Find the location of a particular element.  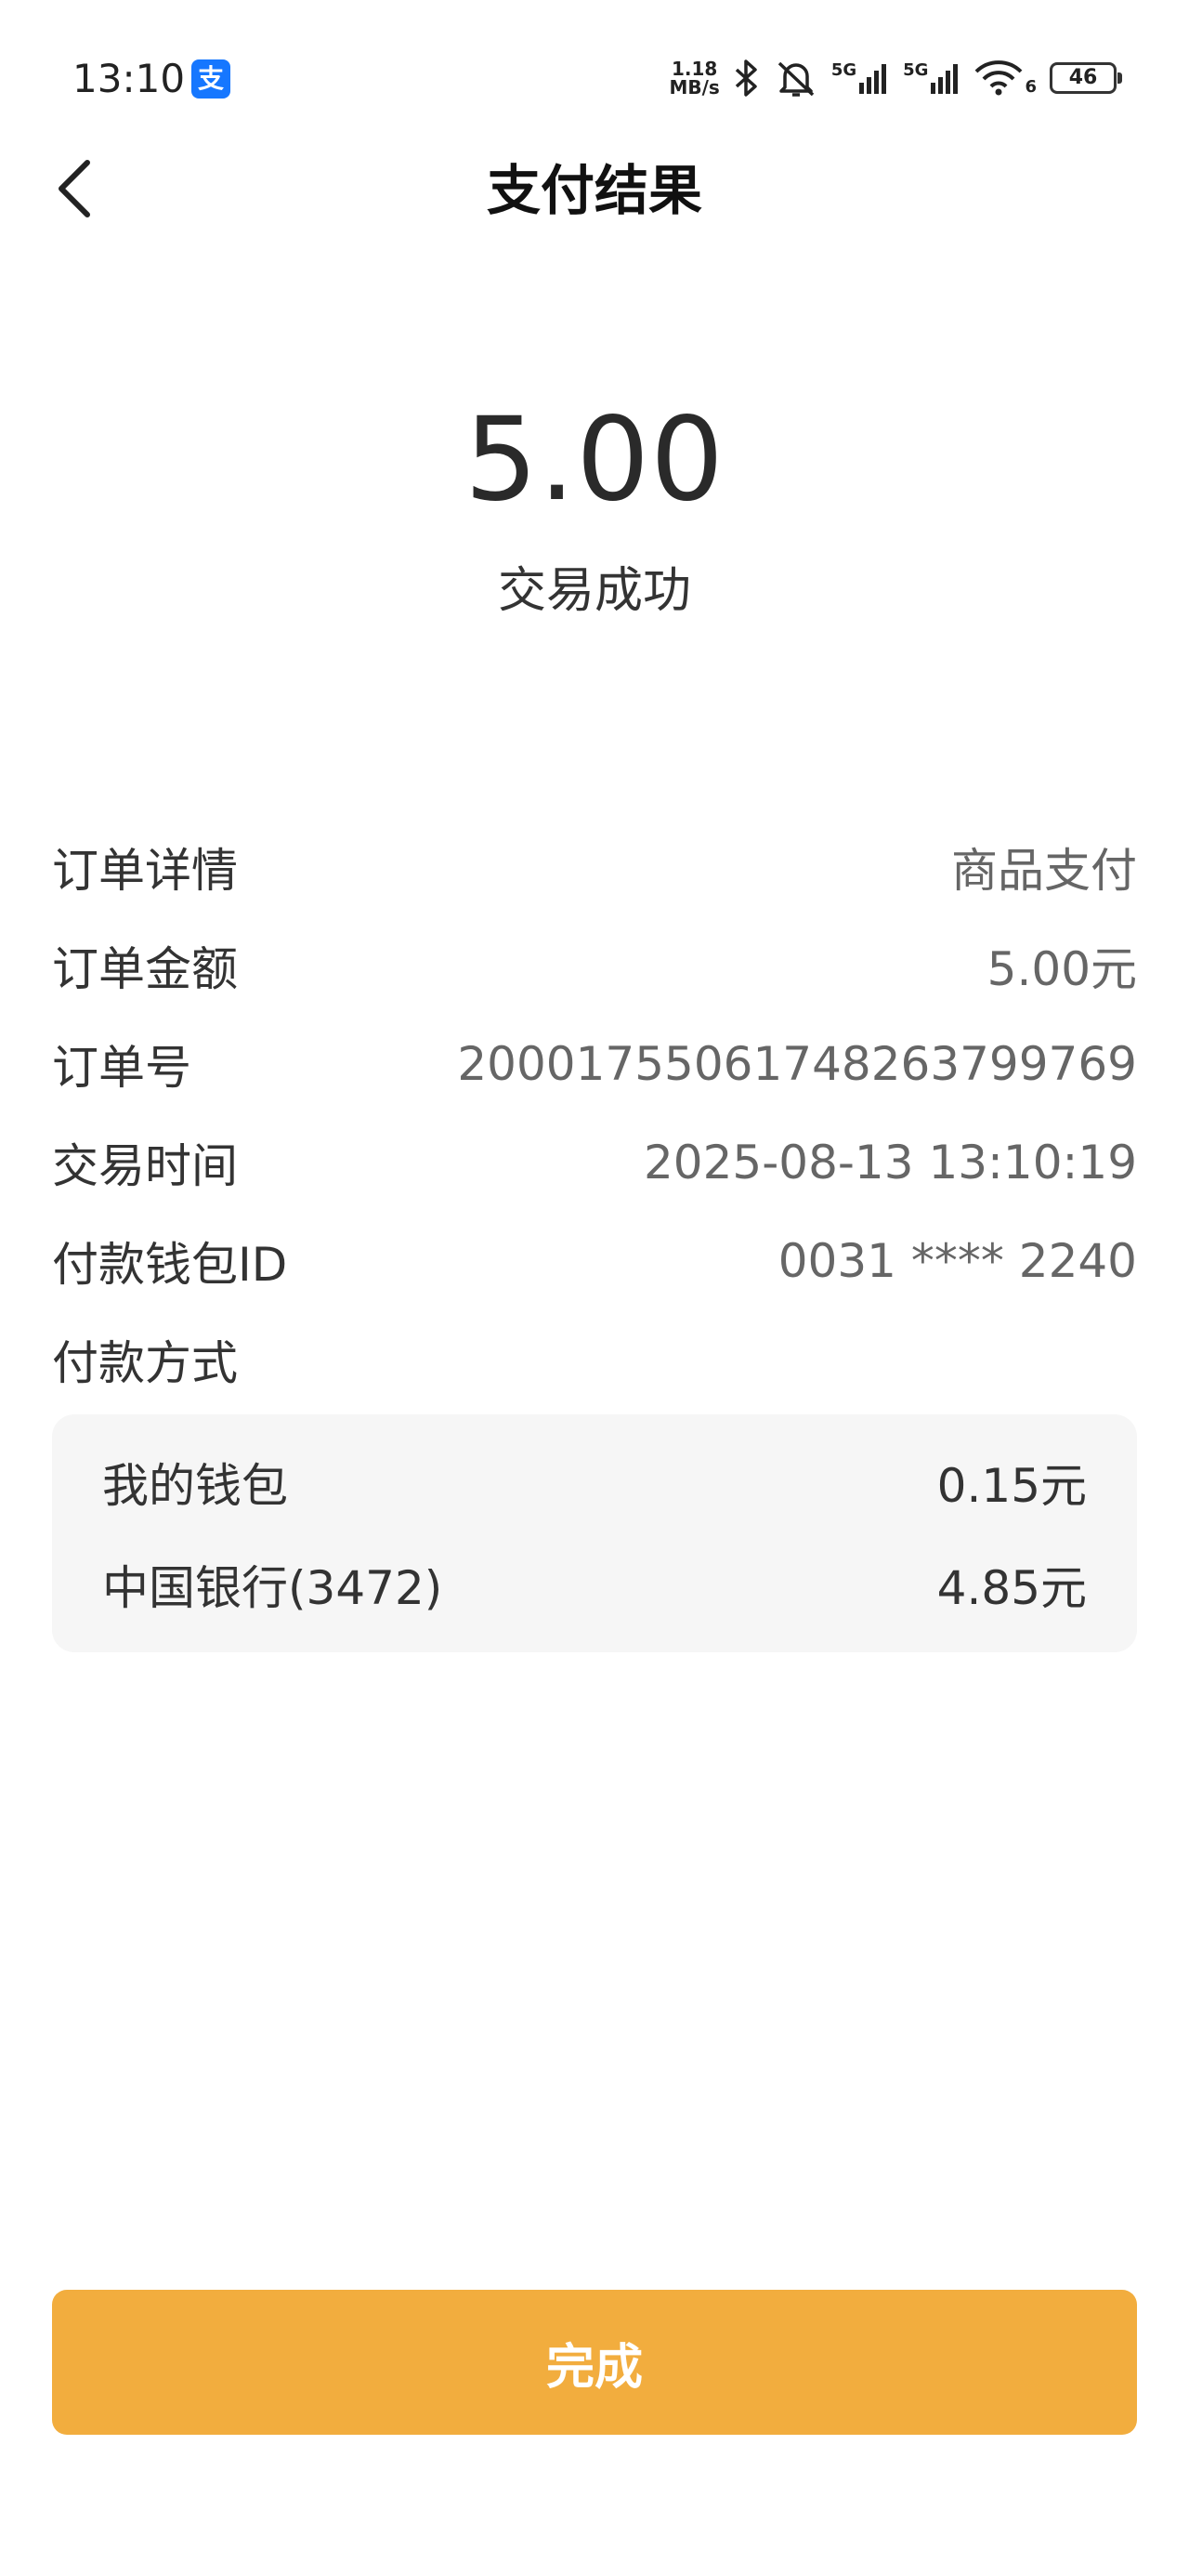

chevron-left-icon is located at coordinates (74, 190).